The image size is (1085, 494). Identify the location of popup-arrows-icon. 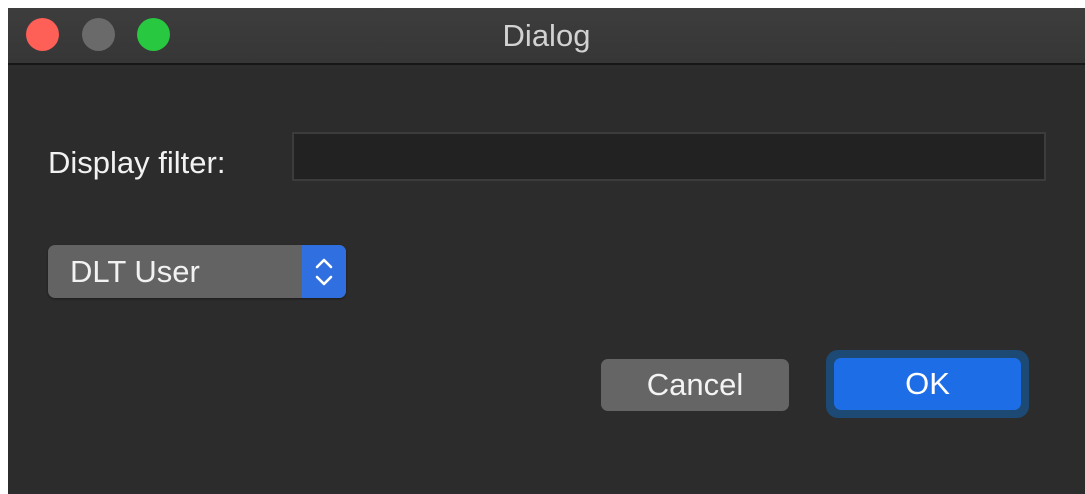
(324, 271).